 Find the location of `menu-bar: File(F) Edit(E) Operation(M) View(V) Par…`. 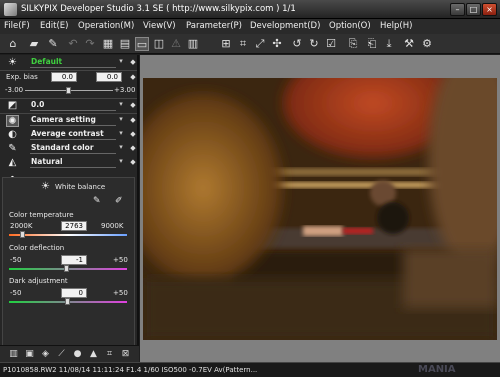

menu-bar: File(F) Edit(E) Operation(M) View(V) Par… is located at coordinates (250, 26).